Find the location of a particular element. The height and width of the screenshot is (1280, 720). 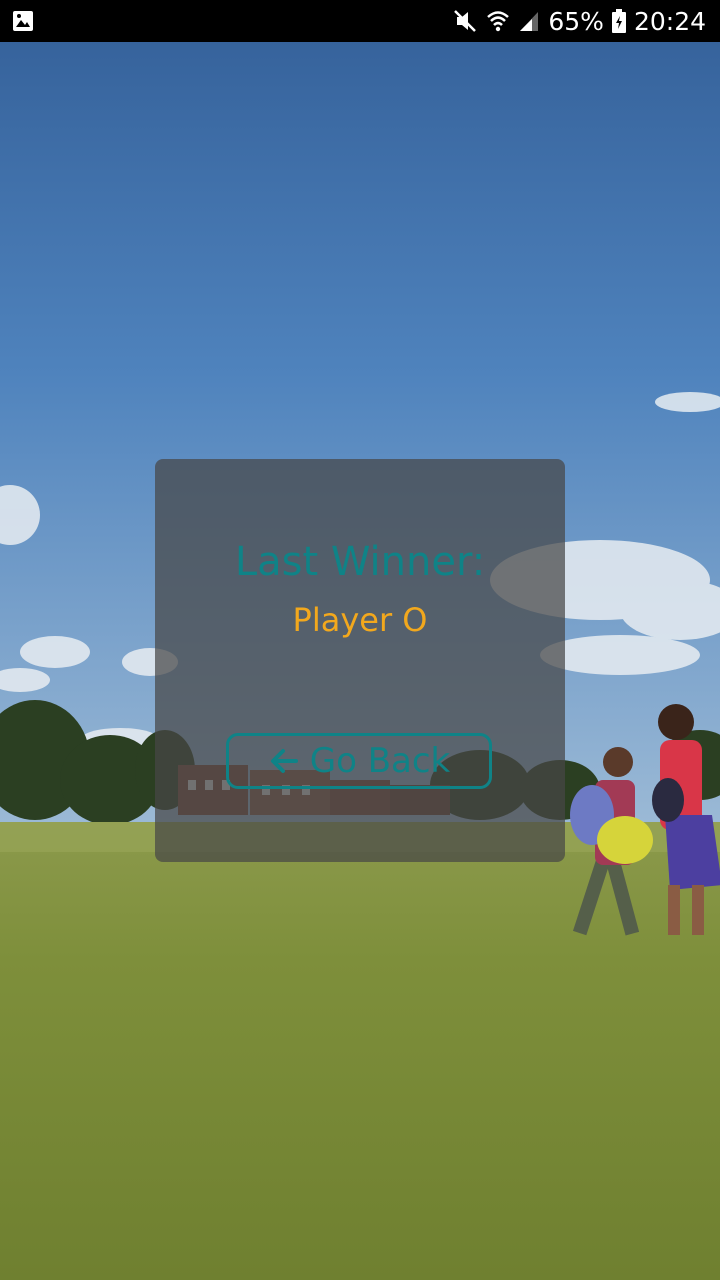

clock: 20:24 is located at coordinates (669, 21).